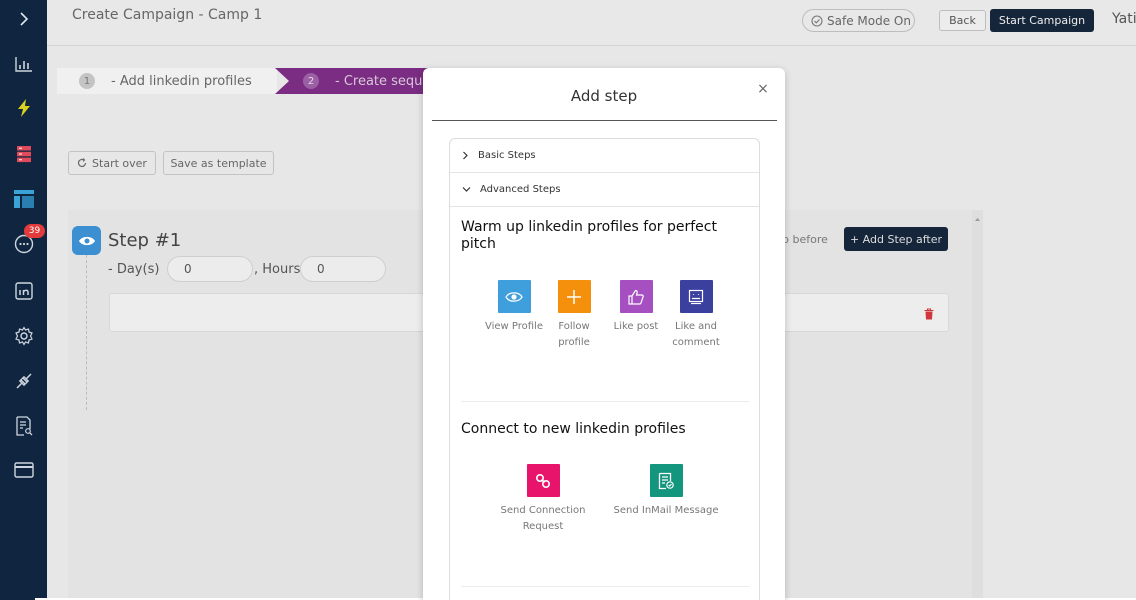  Describe the element at coordinates (696, 315) in the screenshot. I see `like-and-comment-option: Like and comment` at that location.